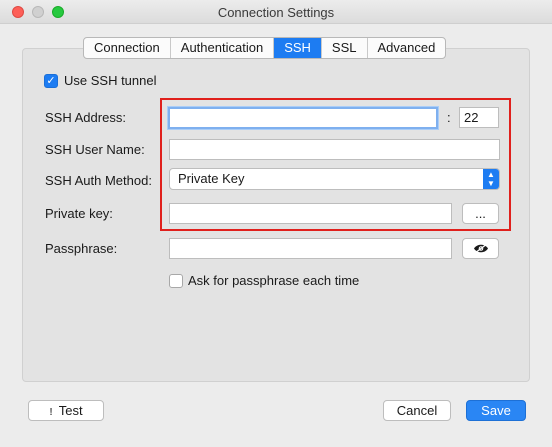  I want to click on ask-passphrase-checkbox, so click(176, 281).